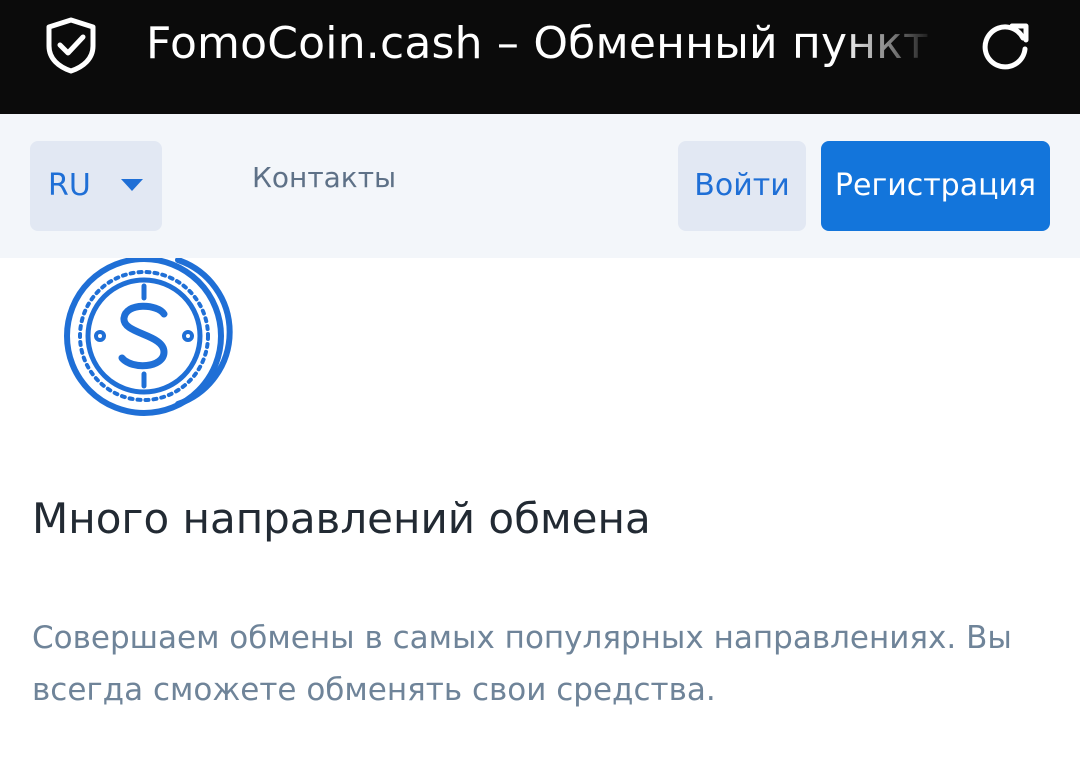 This screenshot has height=766, width=1080. Describe the element at coordinates (96, 186) in the screenshot. I see `language-selector: RU` at that location.